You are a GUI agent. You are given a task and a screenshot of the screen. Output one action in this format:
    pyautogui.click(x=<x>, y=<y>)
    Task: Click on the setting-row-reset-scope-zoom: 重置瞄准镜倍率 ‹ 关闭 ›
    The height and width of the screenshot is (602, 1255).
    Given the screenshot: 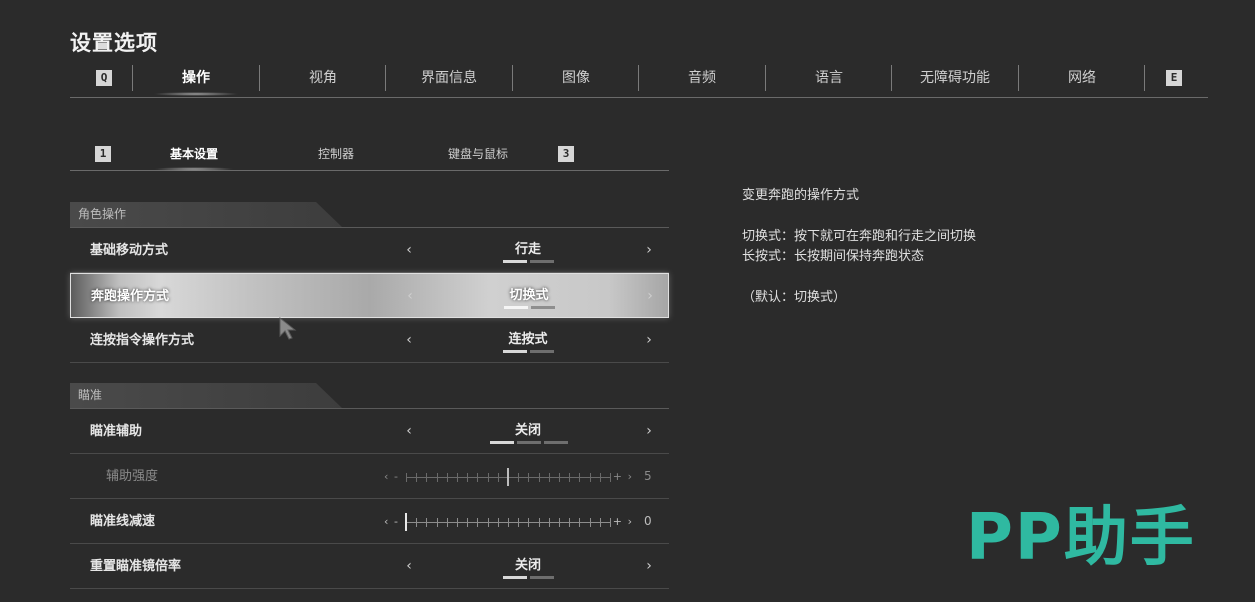 What is the action you would take?
    pyautogui.click(x=369, y=566)
    